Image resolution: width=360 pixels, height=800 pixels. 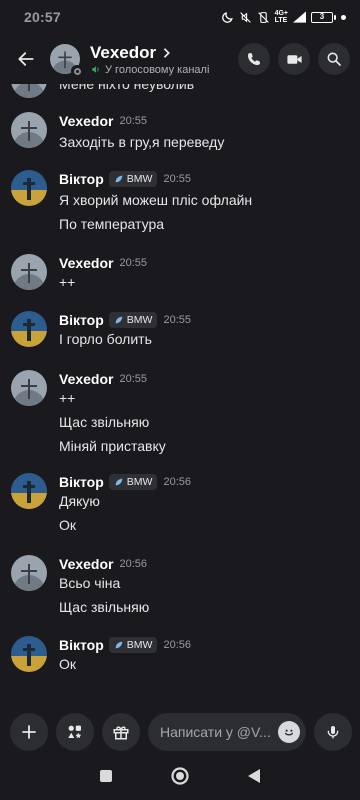 I want to click on header-text: Vexedor У голосовому каналі, so click(x=149, y=59).